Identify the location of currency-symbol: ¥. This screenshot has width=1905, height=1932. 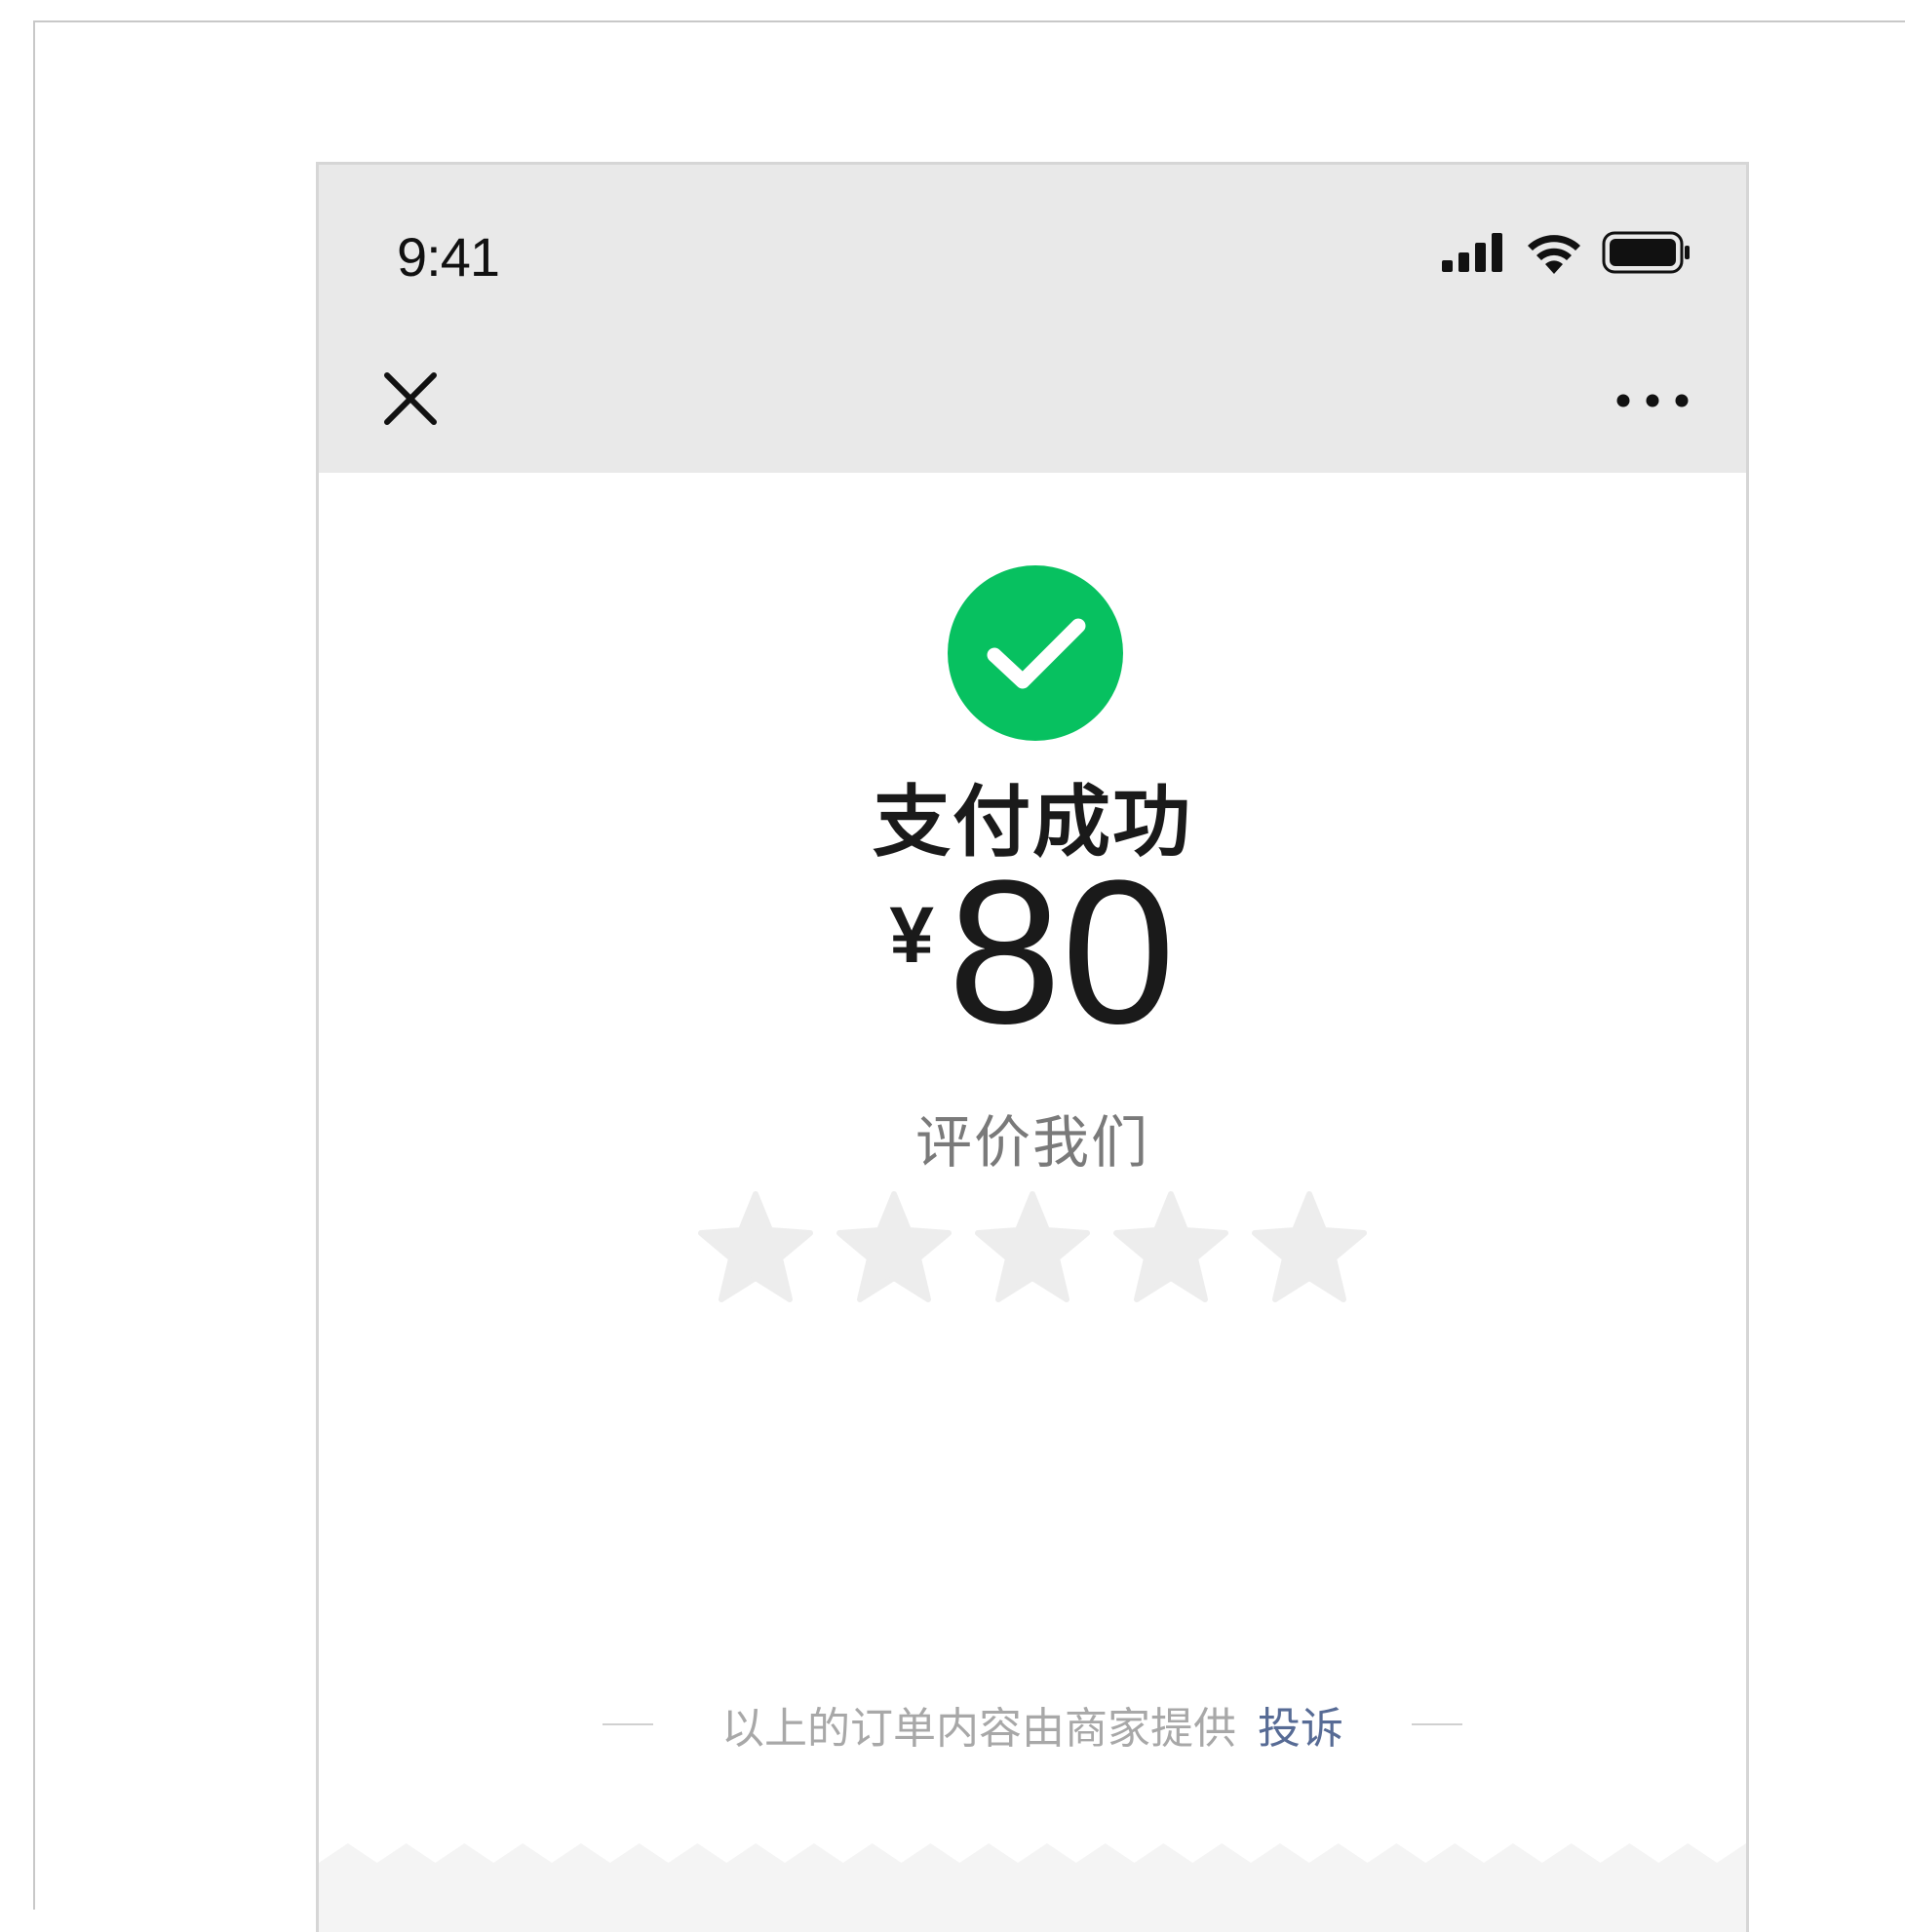
(911, 935).